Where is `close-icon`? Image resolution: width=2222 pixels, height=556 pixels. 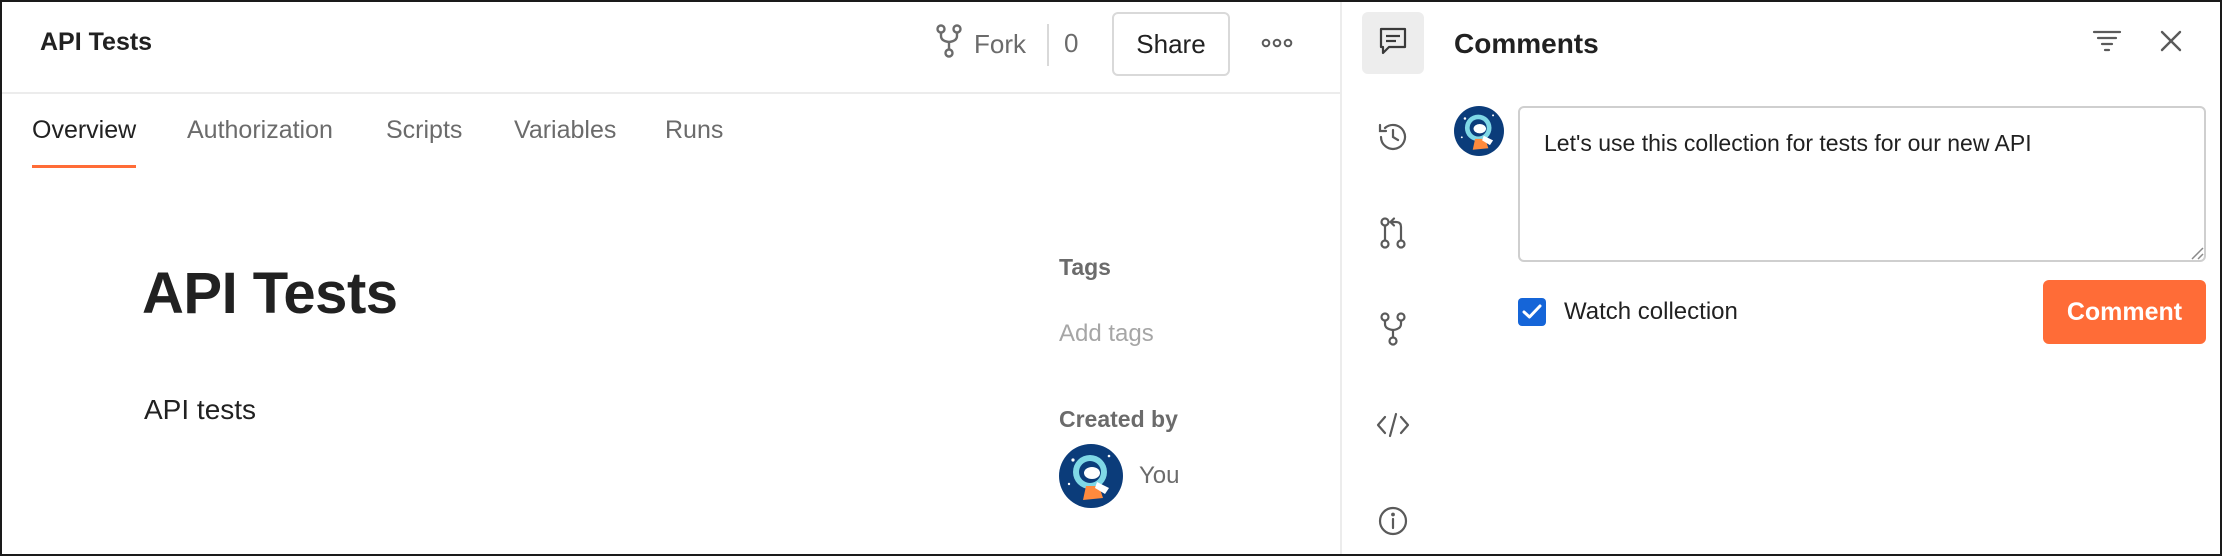
close-icon is located at coordinates (2171, 43).